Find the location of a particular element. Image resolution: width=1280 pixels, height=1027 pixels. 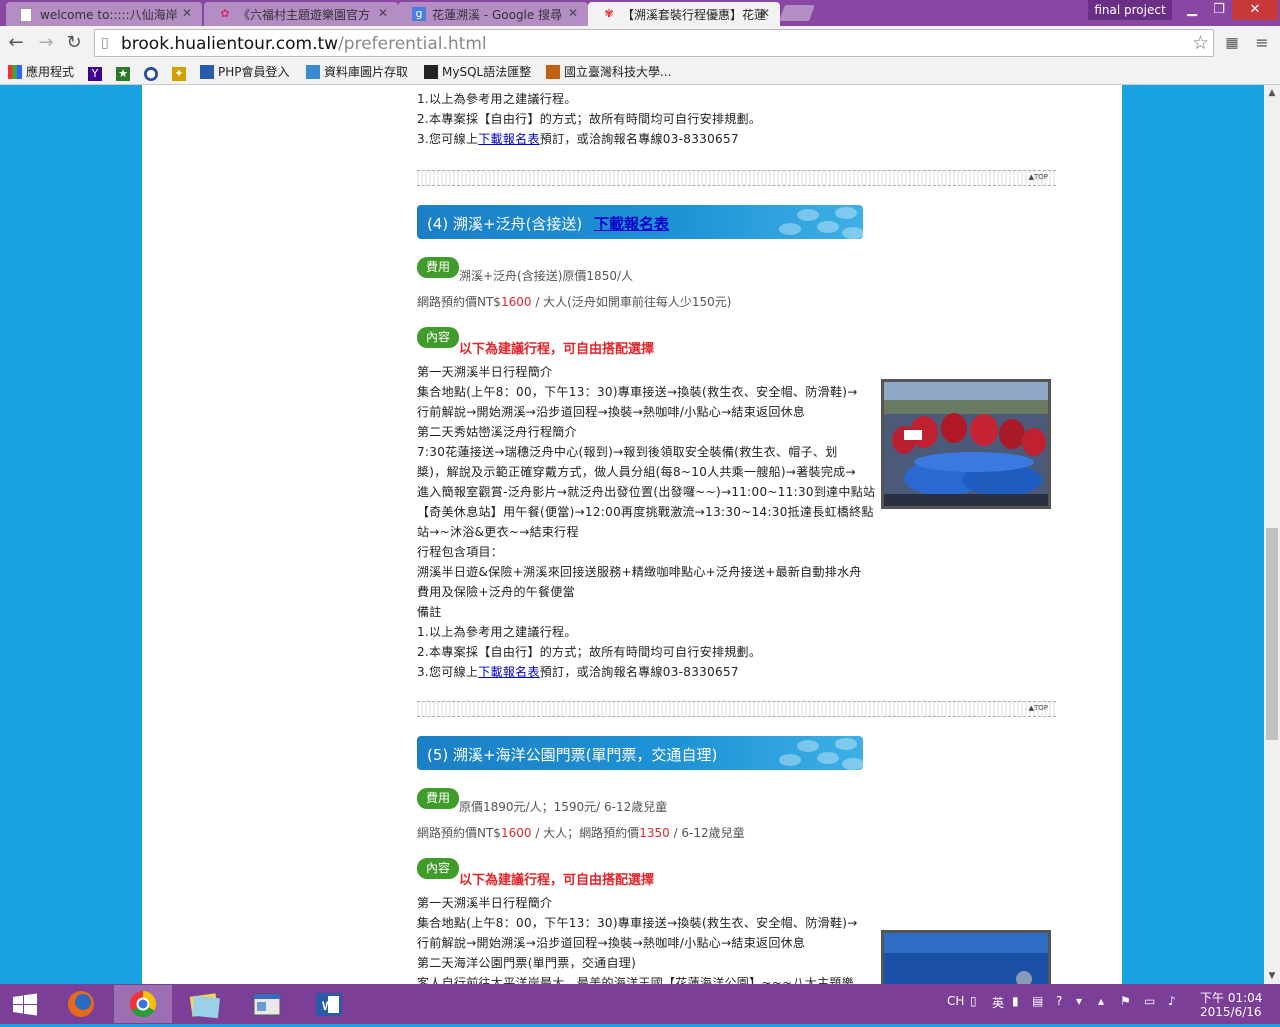

itinerary-line: 7:30花蓮接送→瑞穗泛舟中心(報到)→報到後領取安全裝備(救生衣、帽子、划 is located at coordinates (627, 452).